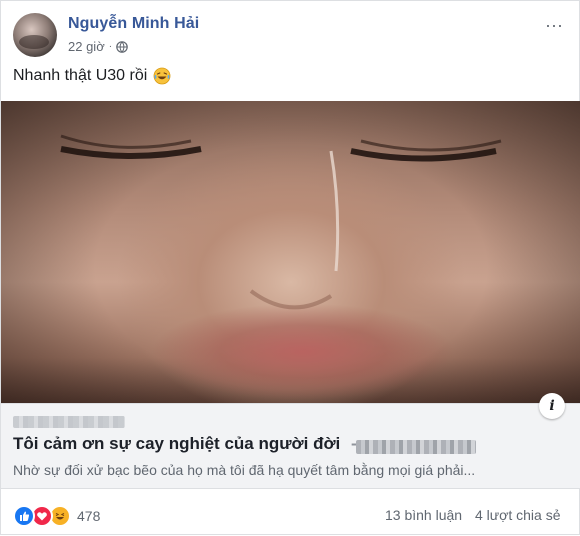  What do you see at coordinates (122, 46) in the screenshot?
I see `globe-icon` at bounding box center [122, 46].